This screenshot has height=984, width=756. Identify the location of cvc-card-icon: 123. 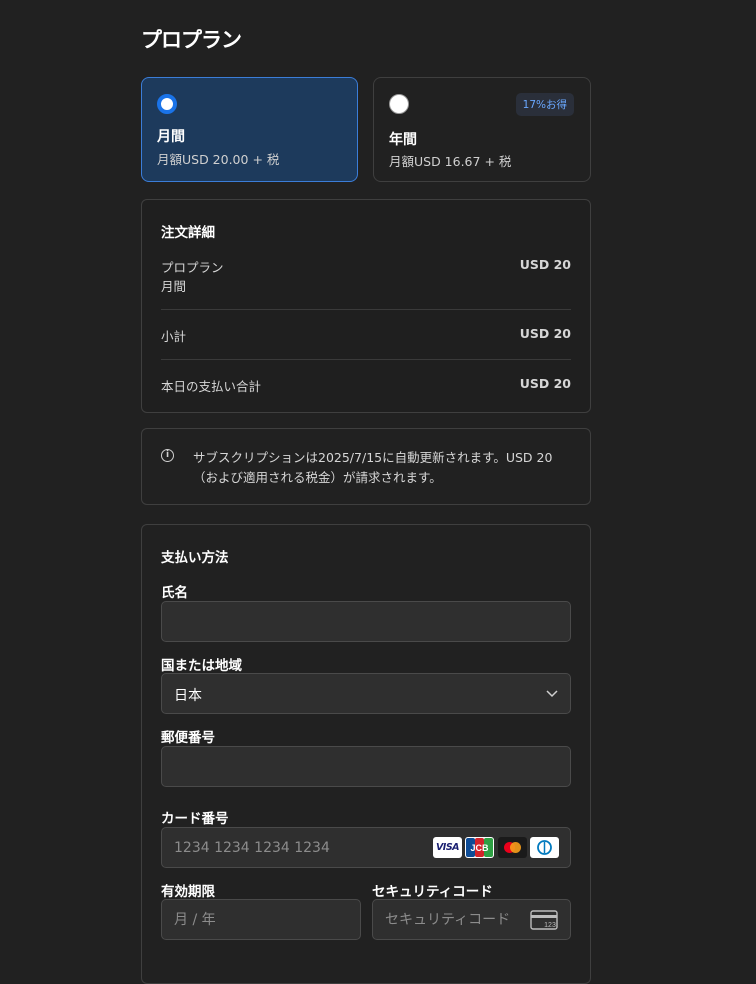
(544, 920).